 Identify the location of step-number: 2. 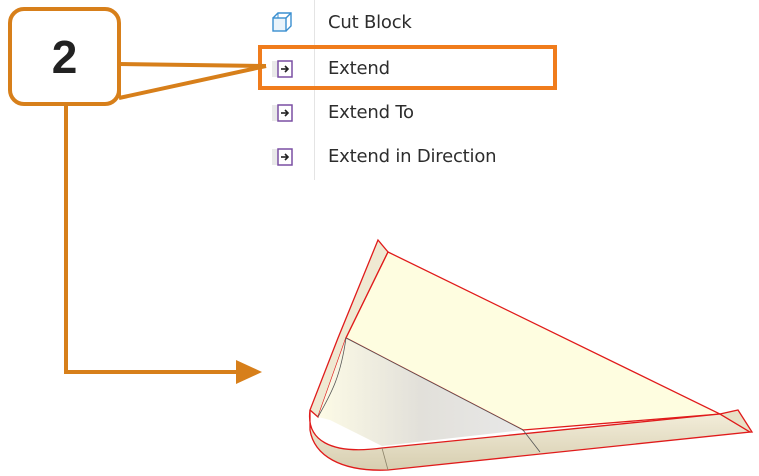
(64, 56).